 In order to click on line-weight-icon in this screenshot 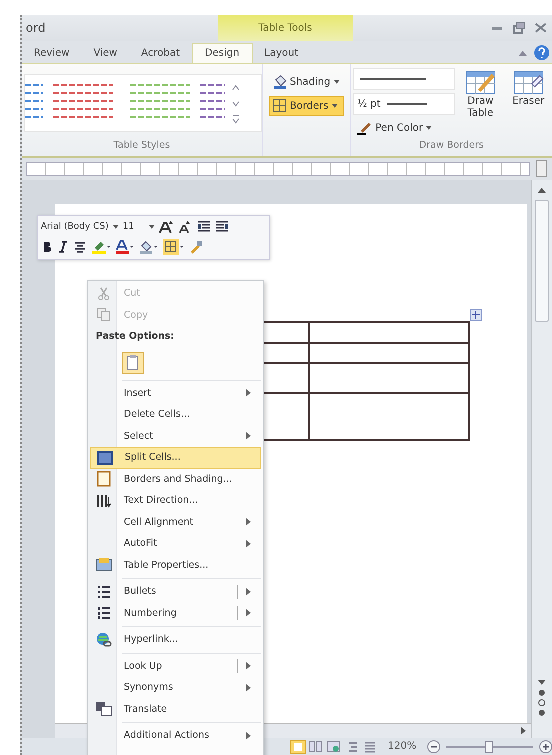, I will do `click(406, 104)`.